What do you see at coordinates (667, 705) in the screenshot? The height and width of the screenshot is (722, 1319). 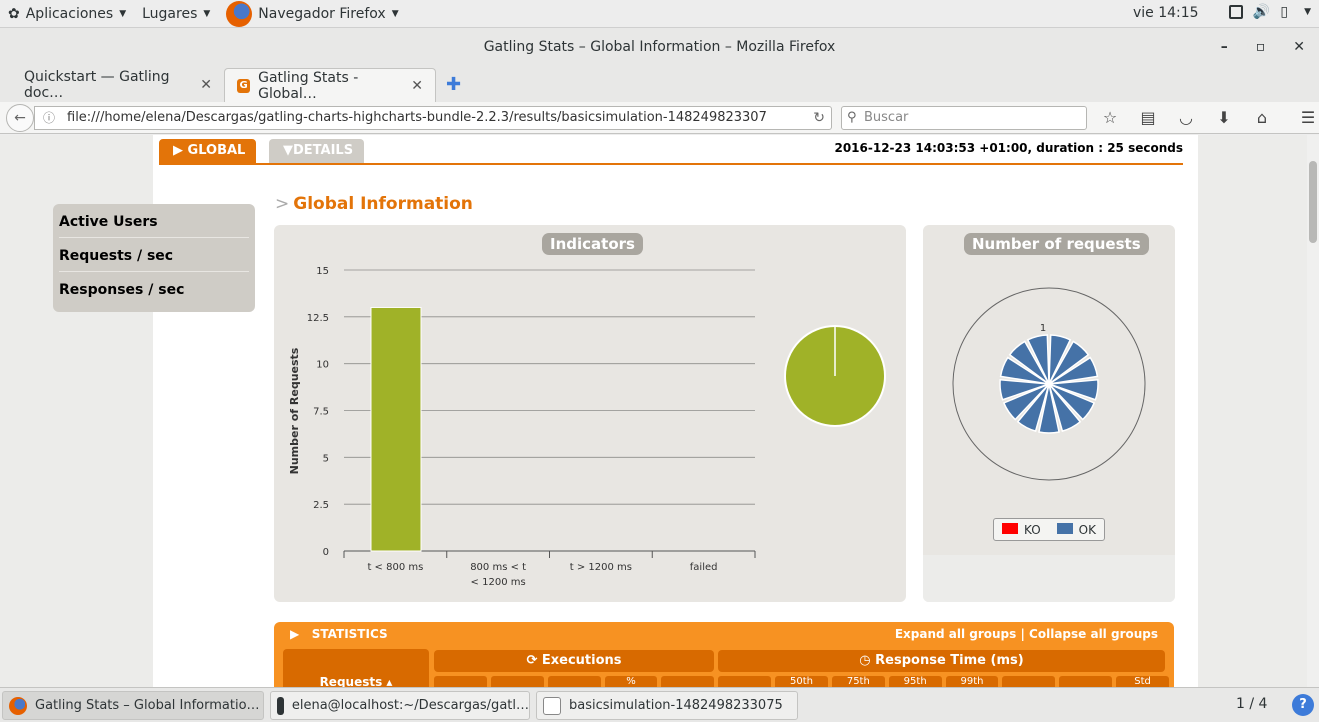 I see `taskbar-item-file: basicsimulation-1482498233075` at bounding box center [667, 705].